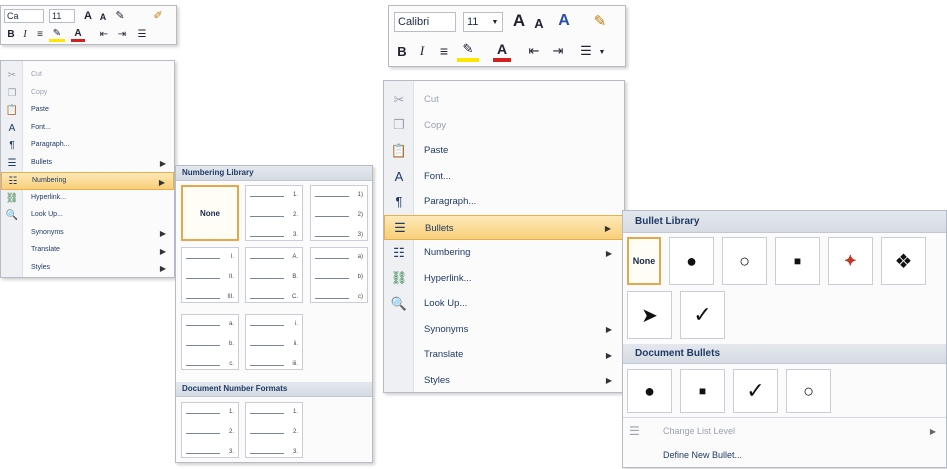 The width and height of the screenshot is (947, 469). Describe the element at coordinates (644, 261) in the screenshot. I see `bullet-none-option: None` at that location.